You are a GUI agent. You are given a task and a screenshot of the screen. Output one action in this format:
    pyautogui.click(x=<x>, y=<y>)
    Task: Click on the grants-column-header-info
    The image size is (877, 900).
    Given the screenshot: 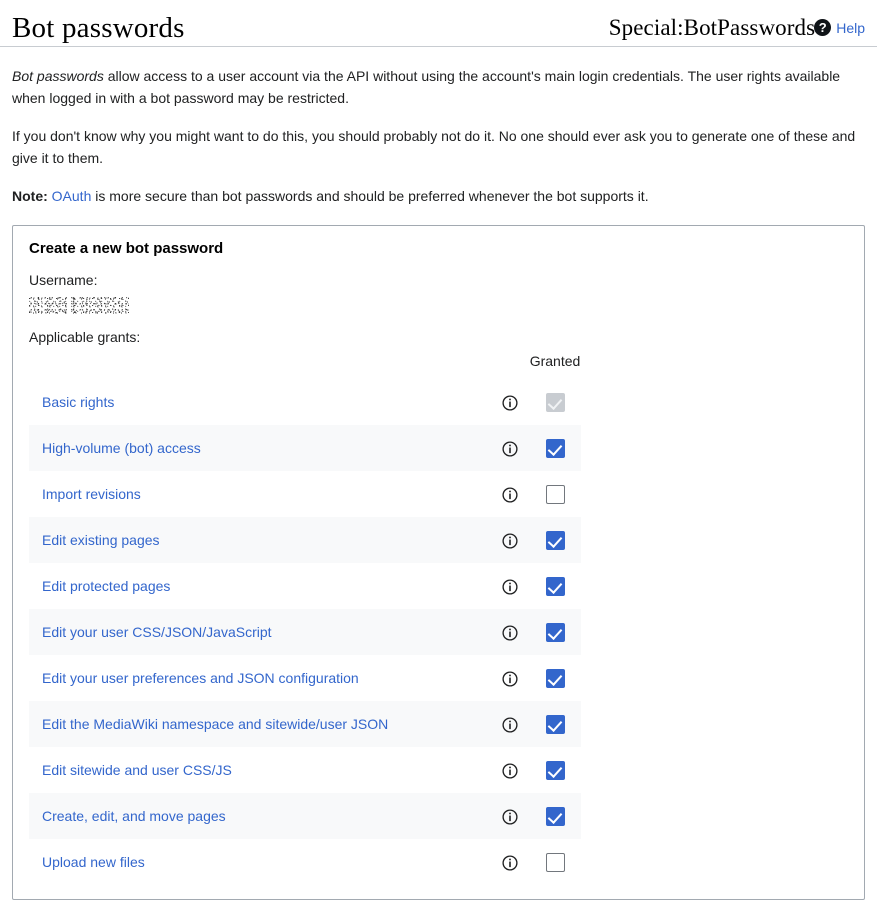 What is the action you would take?
    pyautogui.click(x=510, y=366)
    